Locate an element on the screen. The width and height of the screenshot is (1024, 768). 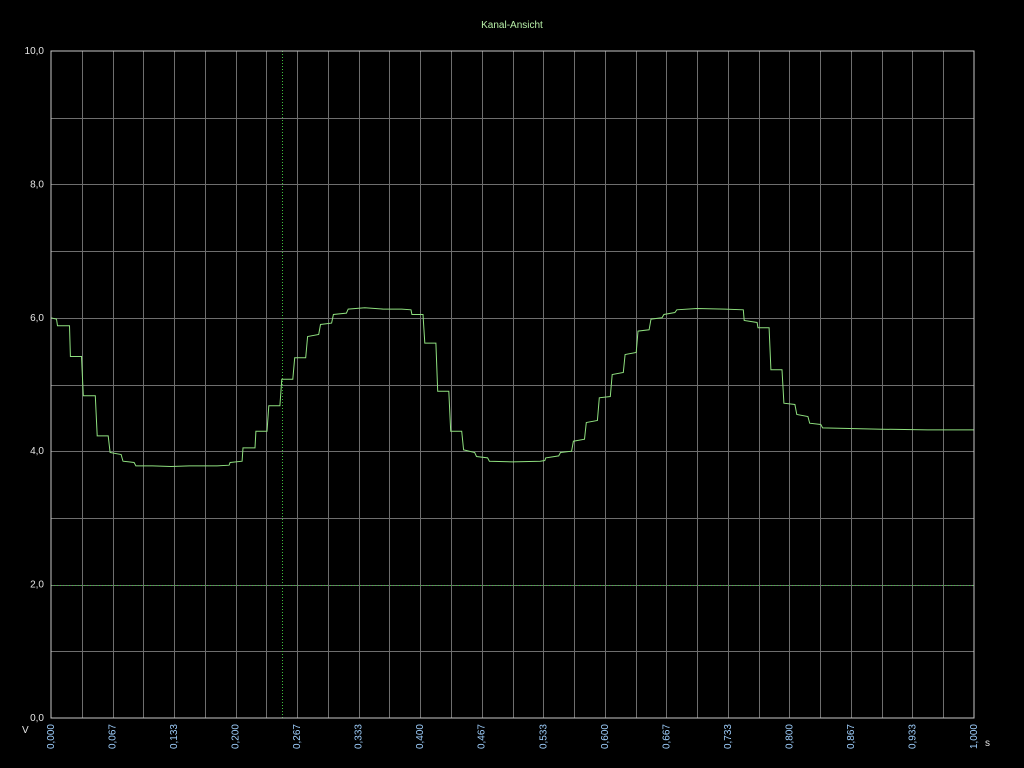
x-tick-label: 0,800 is located at coordinates (789, 736).